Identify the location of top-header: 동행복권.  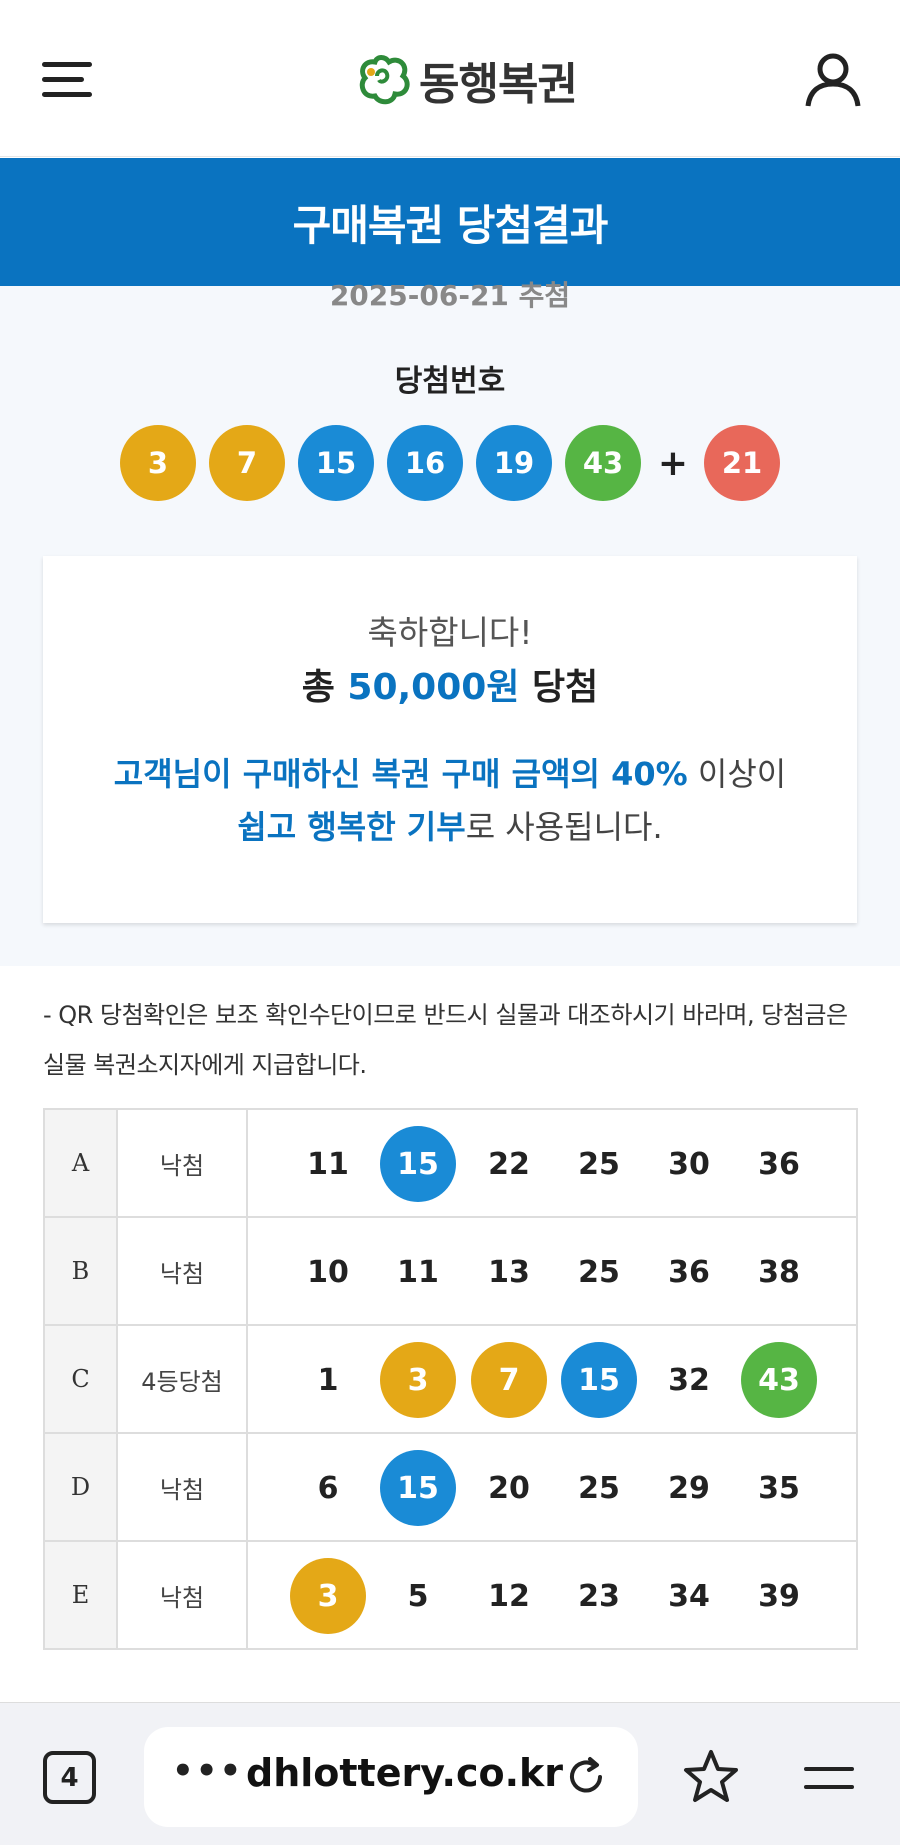
(450, 78).